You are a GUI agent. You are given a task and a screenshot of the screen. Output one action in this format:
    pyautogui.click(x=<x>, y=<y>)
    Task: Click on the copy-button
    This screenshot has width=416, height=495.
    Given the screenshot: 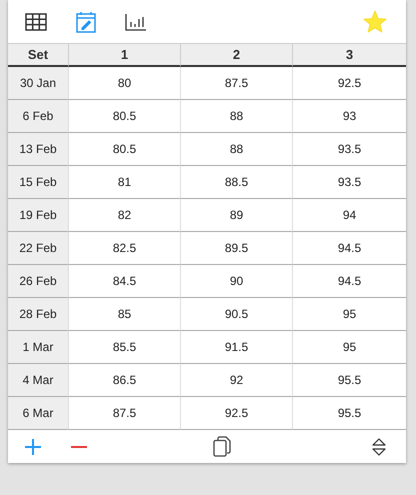 What is the action you would take?
    pyautogui.click(x=222, y=447)
    